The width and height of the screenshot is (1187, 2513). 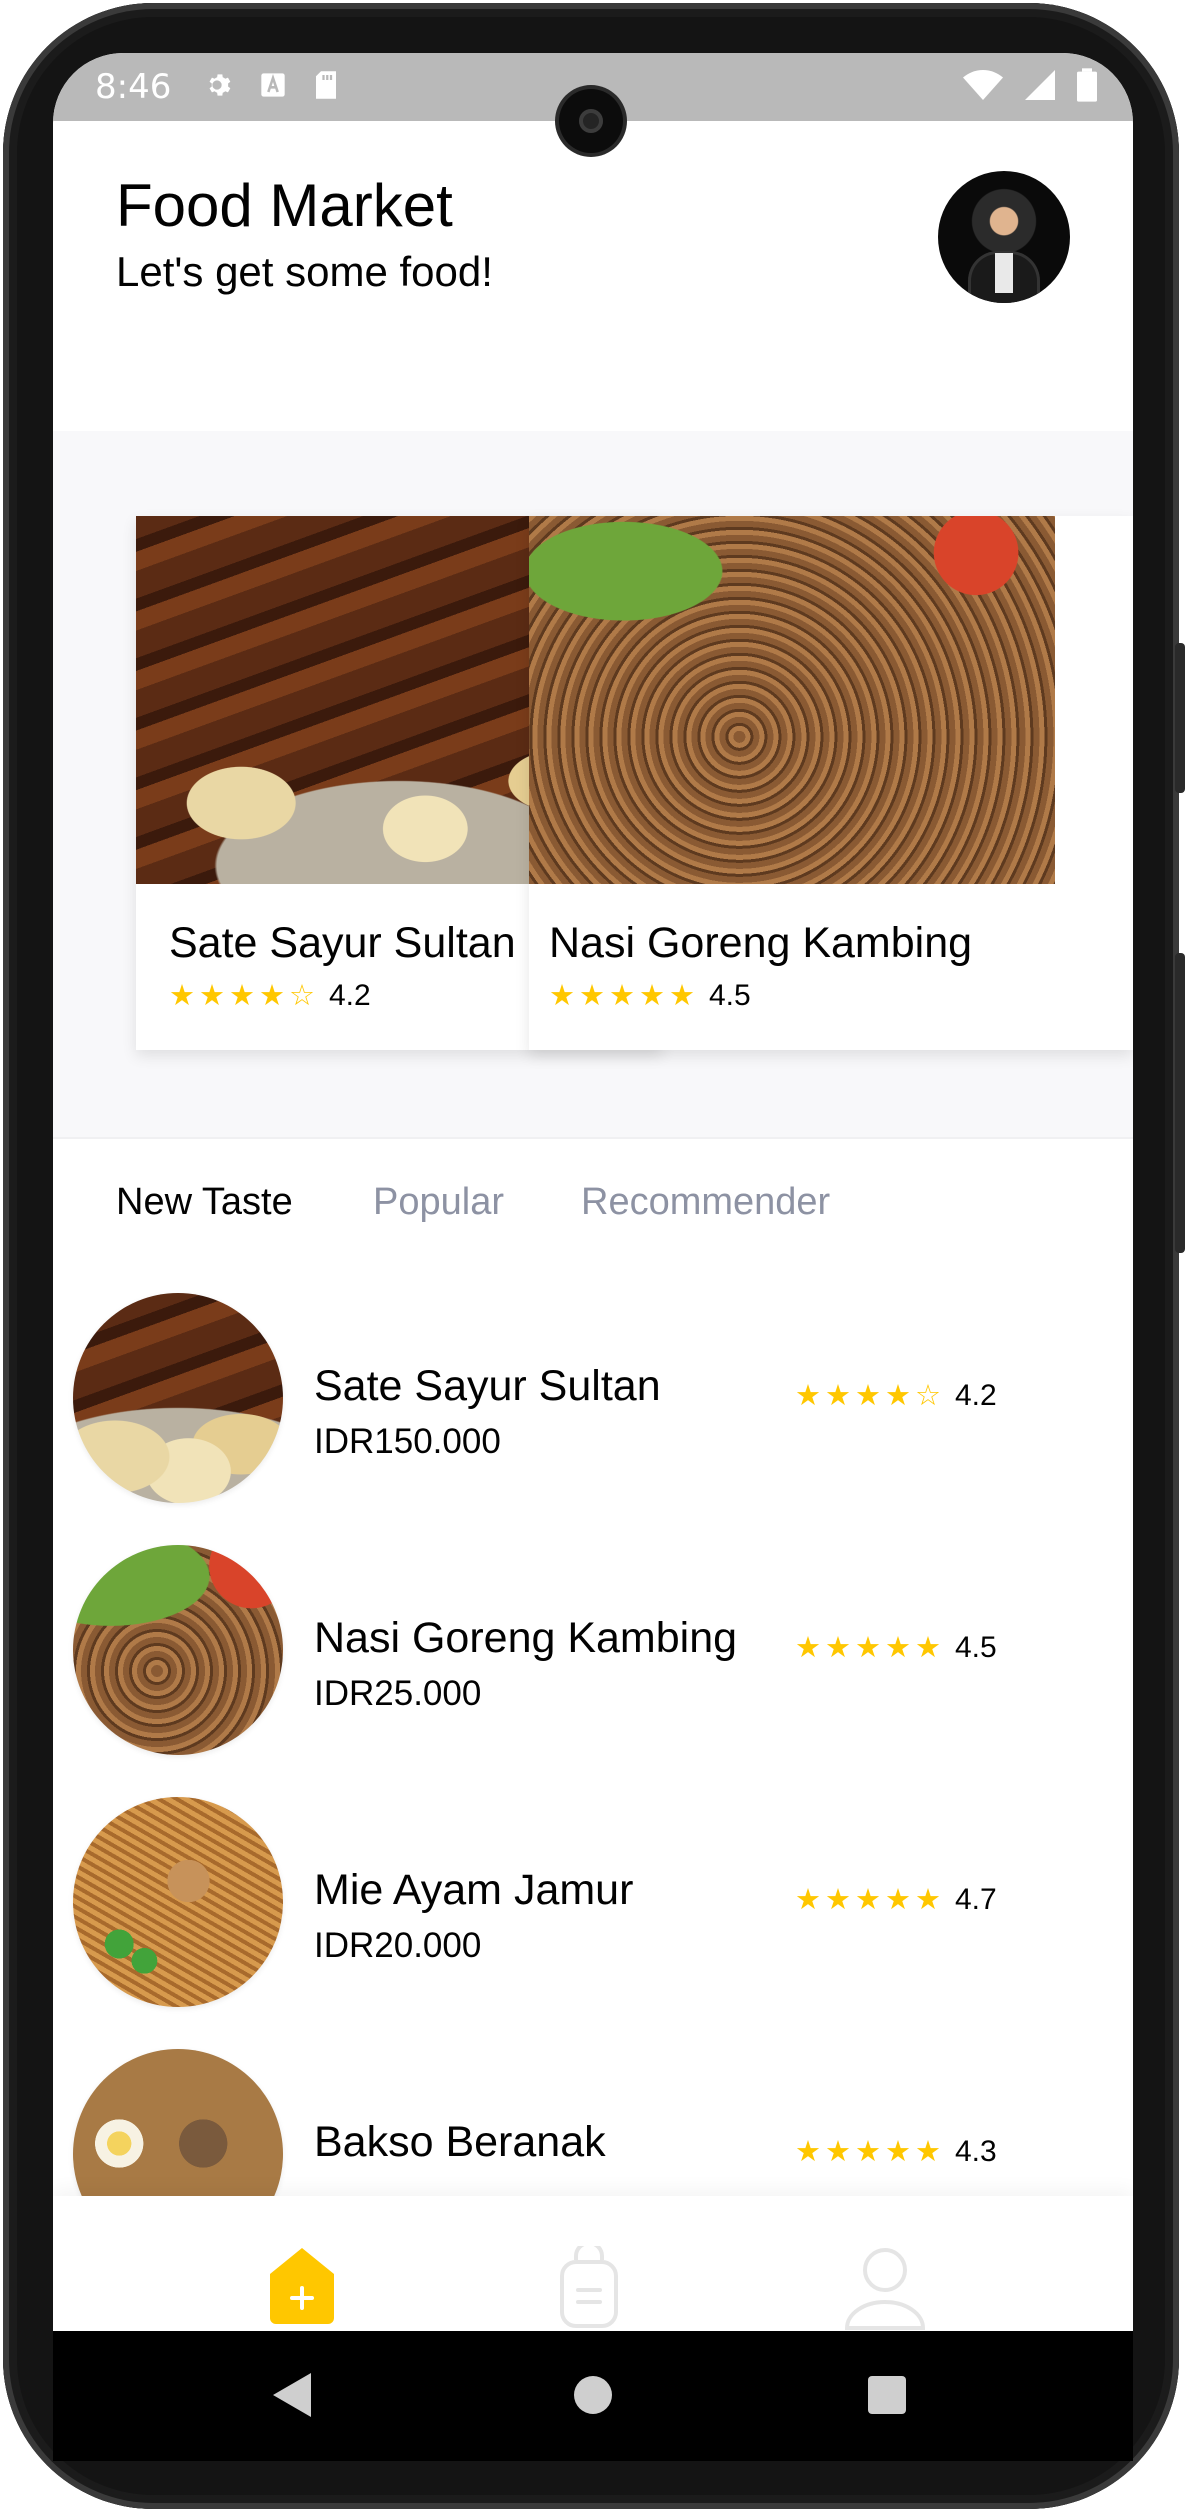 What do you see at coordinates (976, 1899) in the screenshot?
I see `rating-value: 4.7` at bounding box center [976, 1899].